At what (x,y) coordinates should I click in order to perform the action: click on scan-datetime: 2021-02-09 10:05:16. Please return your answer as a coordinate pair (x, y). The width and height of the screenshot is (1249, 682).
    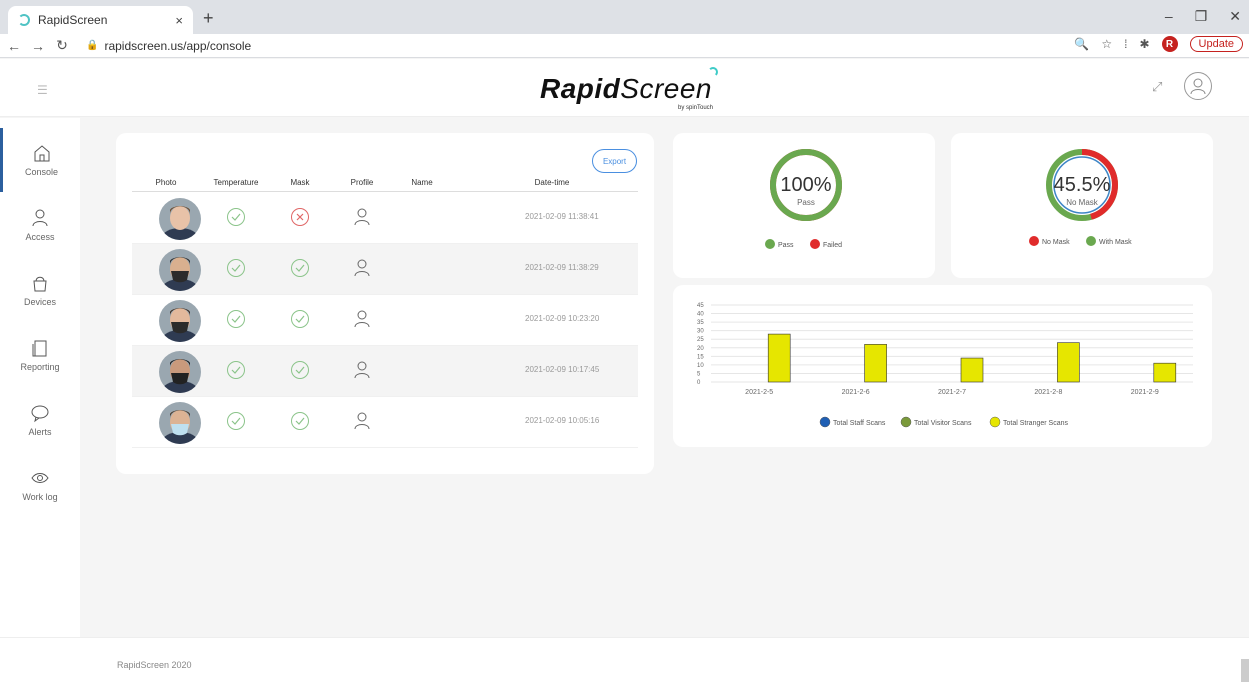
    Looking at the image, I should click on (562, 420).